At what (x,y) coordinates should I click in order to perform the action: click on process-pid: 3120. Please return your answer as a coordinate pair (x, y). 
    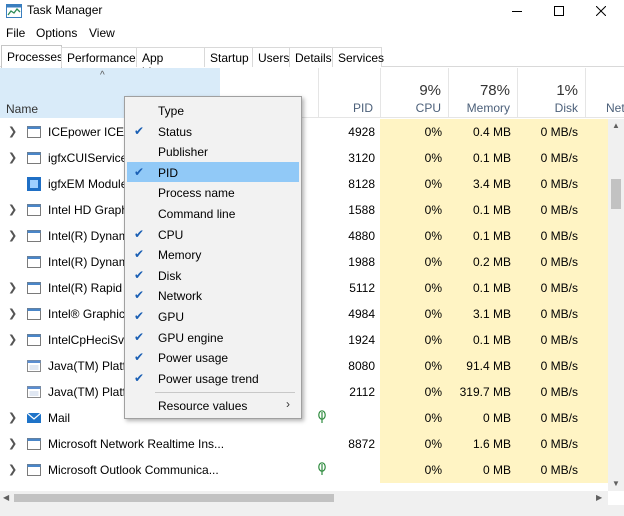
    Looking at the image, I should click on (361, 158).